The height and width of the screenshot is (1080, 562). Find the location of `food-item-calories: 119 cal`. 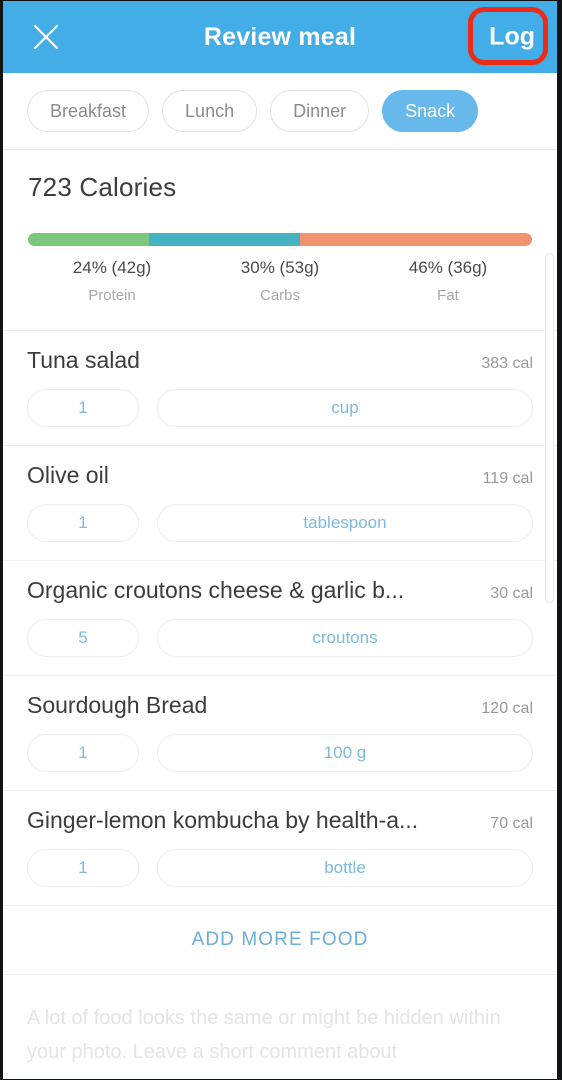

food-item-calories: 119 cal is located at coordinates (507, 478).